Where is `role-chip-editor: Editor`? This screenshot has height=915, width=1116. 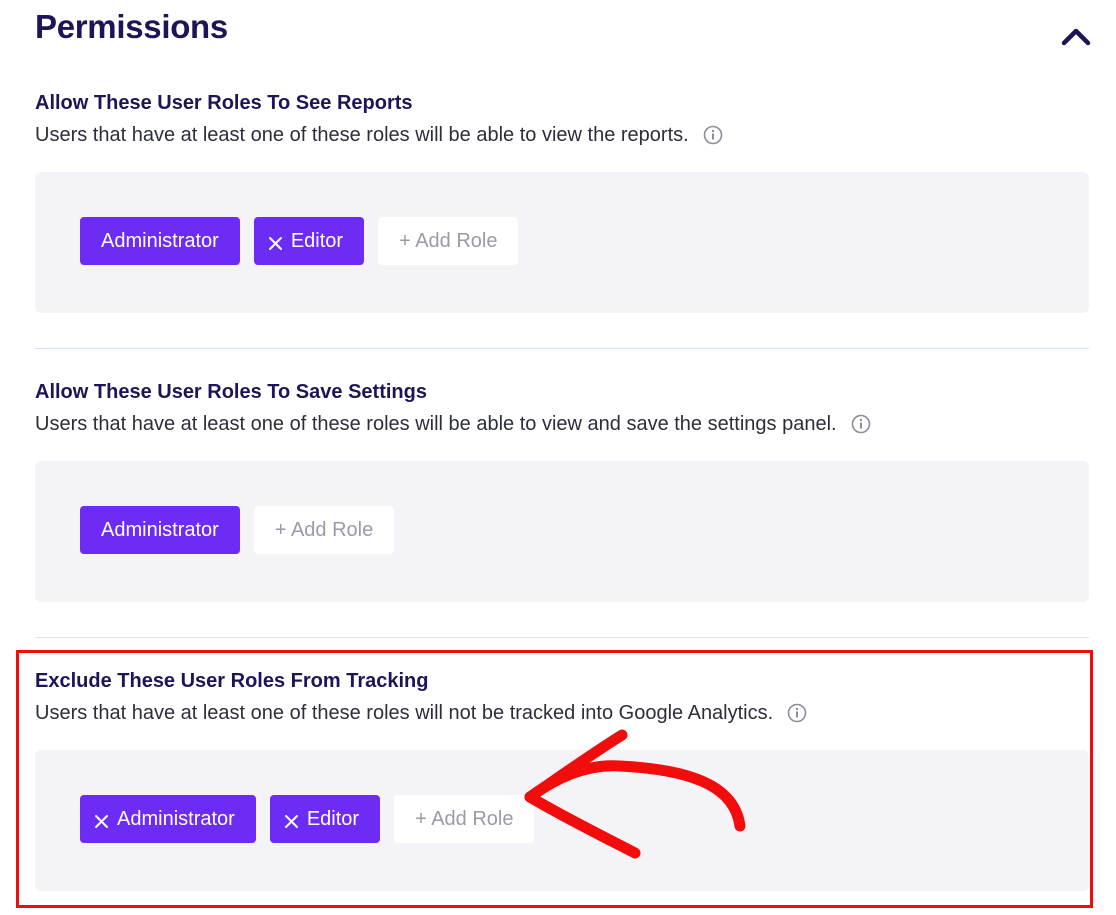 role-chip-editor: Editor is located at coordinates (309, 241).